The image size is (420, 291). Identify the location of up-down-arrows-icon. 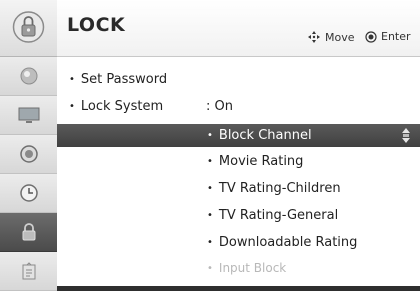
(406, 135).